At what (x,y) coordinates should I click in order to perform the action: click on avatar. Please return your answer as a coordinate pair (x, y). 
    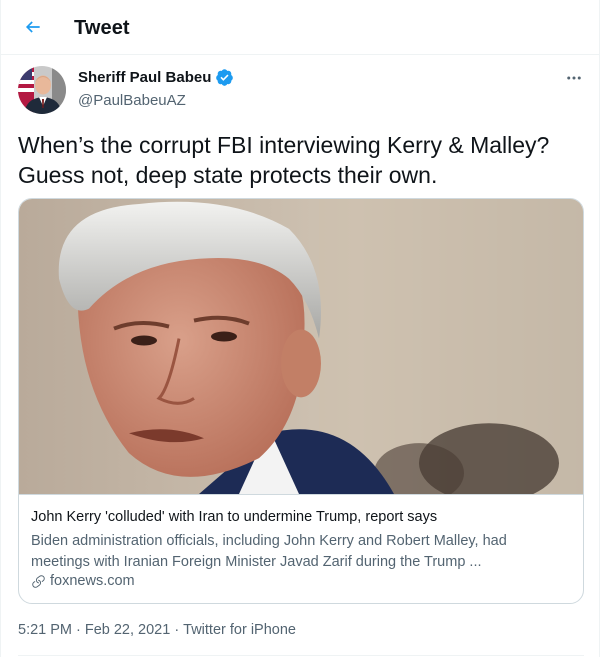
    Looking at the image, I should click on (42, 90).